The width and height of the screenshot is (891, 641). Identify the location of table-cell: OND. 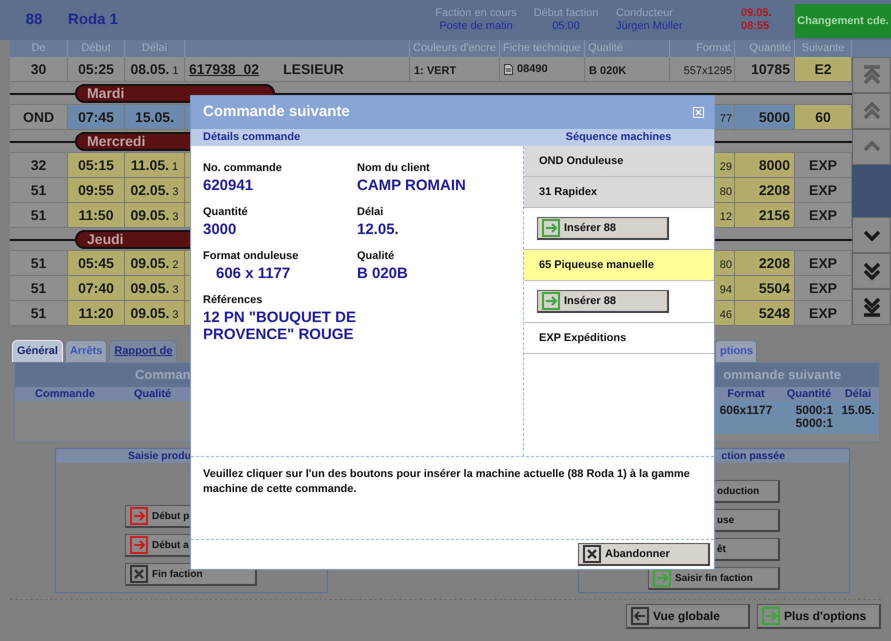
(39, 117).